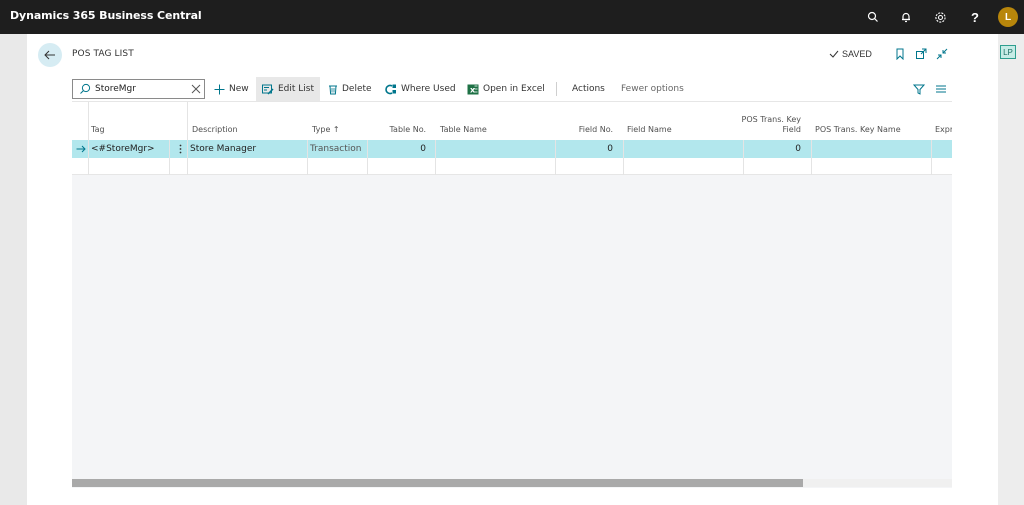 The image size is (1024, 505). Describe the element at coordinates (1008, 52) in the screenshot. I see `side-badge: LP` at that location.